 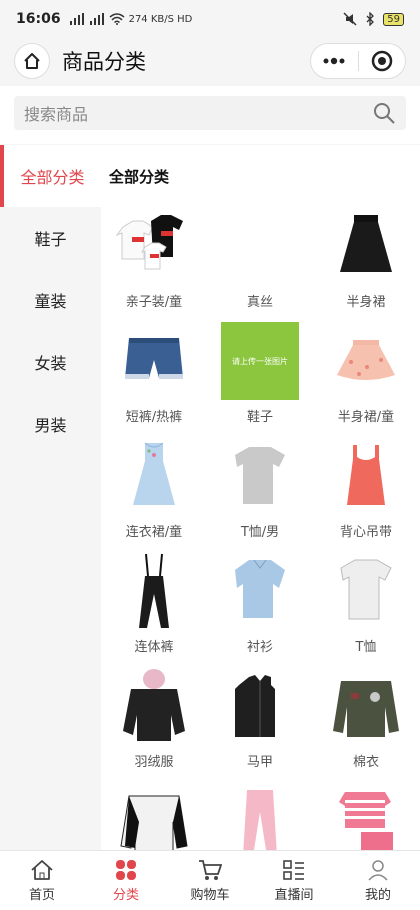 What do you see at coordinates (50, 424) in the screenshot?
I see `sidebar-item-men: 男装` at bounding box center [50, 424].